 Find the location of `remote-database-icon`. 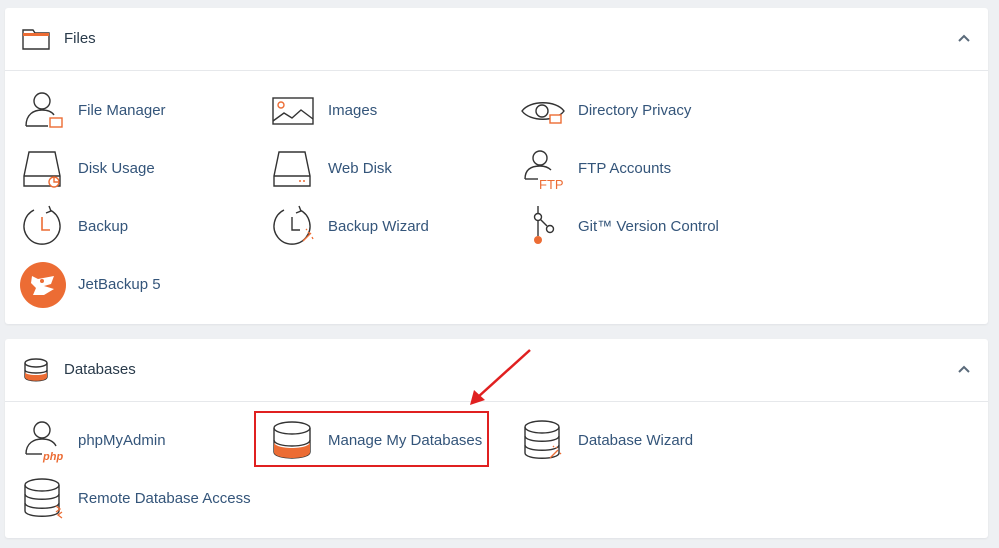

remote-database-icon is located at coordinates (43, 498).